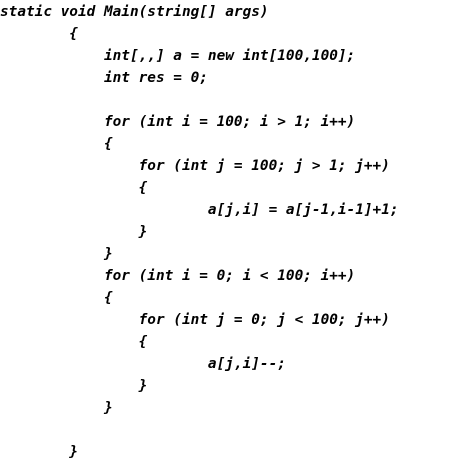 The height and width of the screenshot is (469, 470). I want to click on code-line-4: int res = 0;, so click(104, 78).